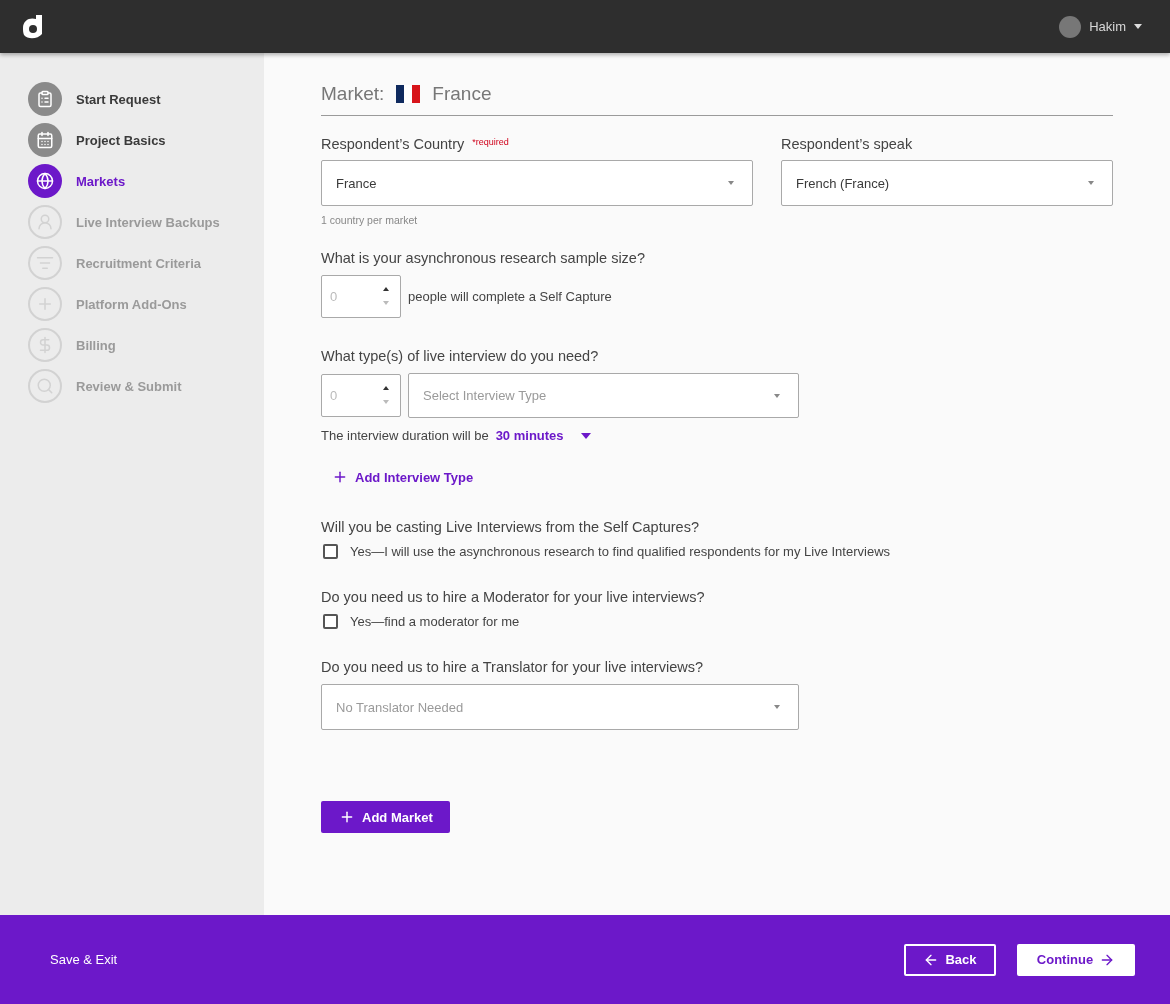 This screenshot has height=1004, width=1170. I want to click on question: Will you be casting Live Interviews from the Self Captures?, so click(510, 527).